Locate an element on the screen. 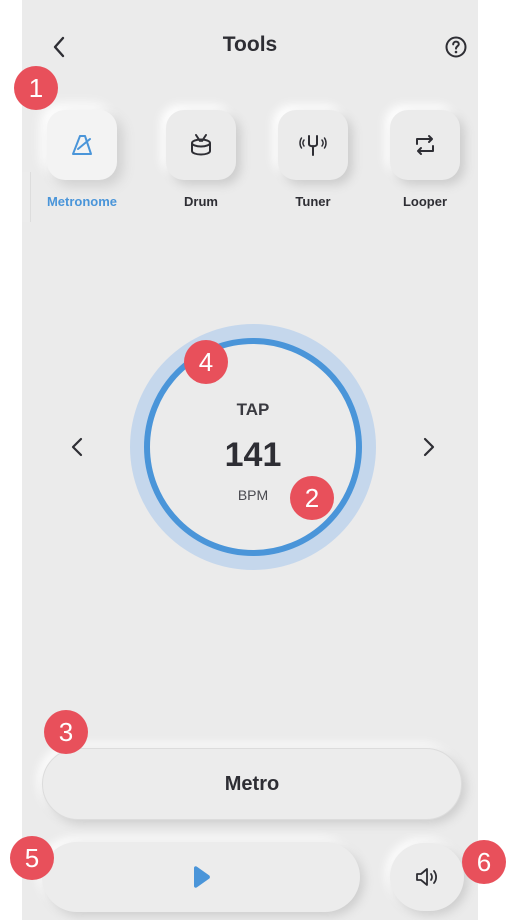 The image size is (513, 920). metronome-icon is located at coordinates (82, 145).